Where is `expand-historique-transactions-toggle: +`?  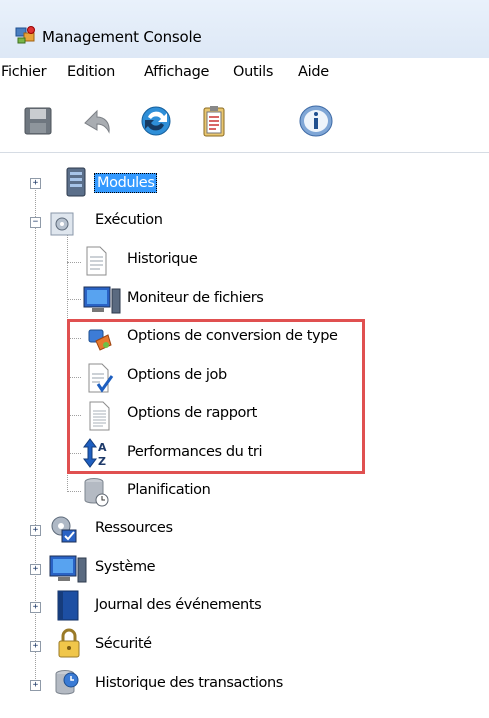 expand-historique-transactions-toggle: + is located at coordinates (35, 685).